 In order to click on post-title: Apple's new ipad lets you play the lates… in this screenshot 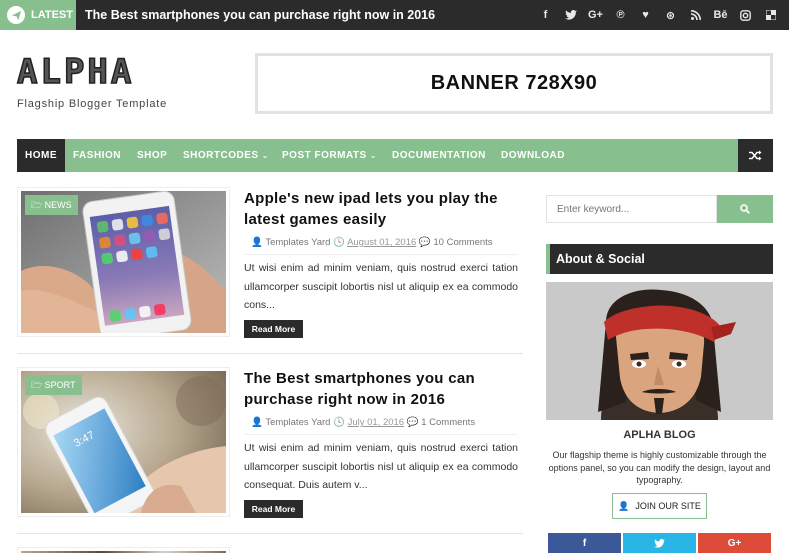, I will do `click(379, 209)`.